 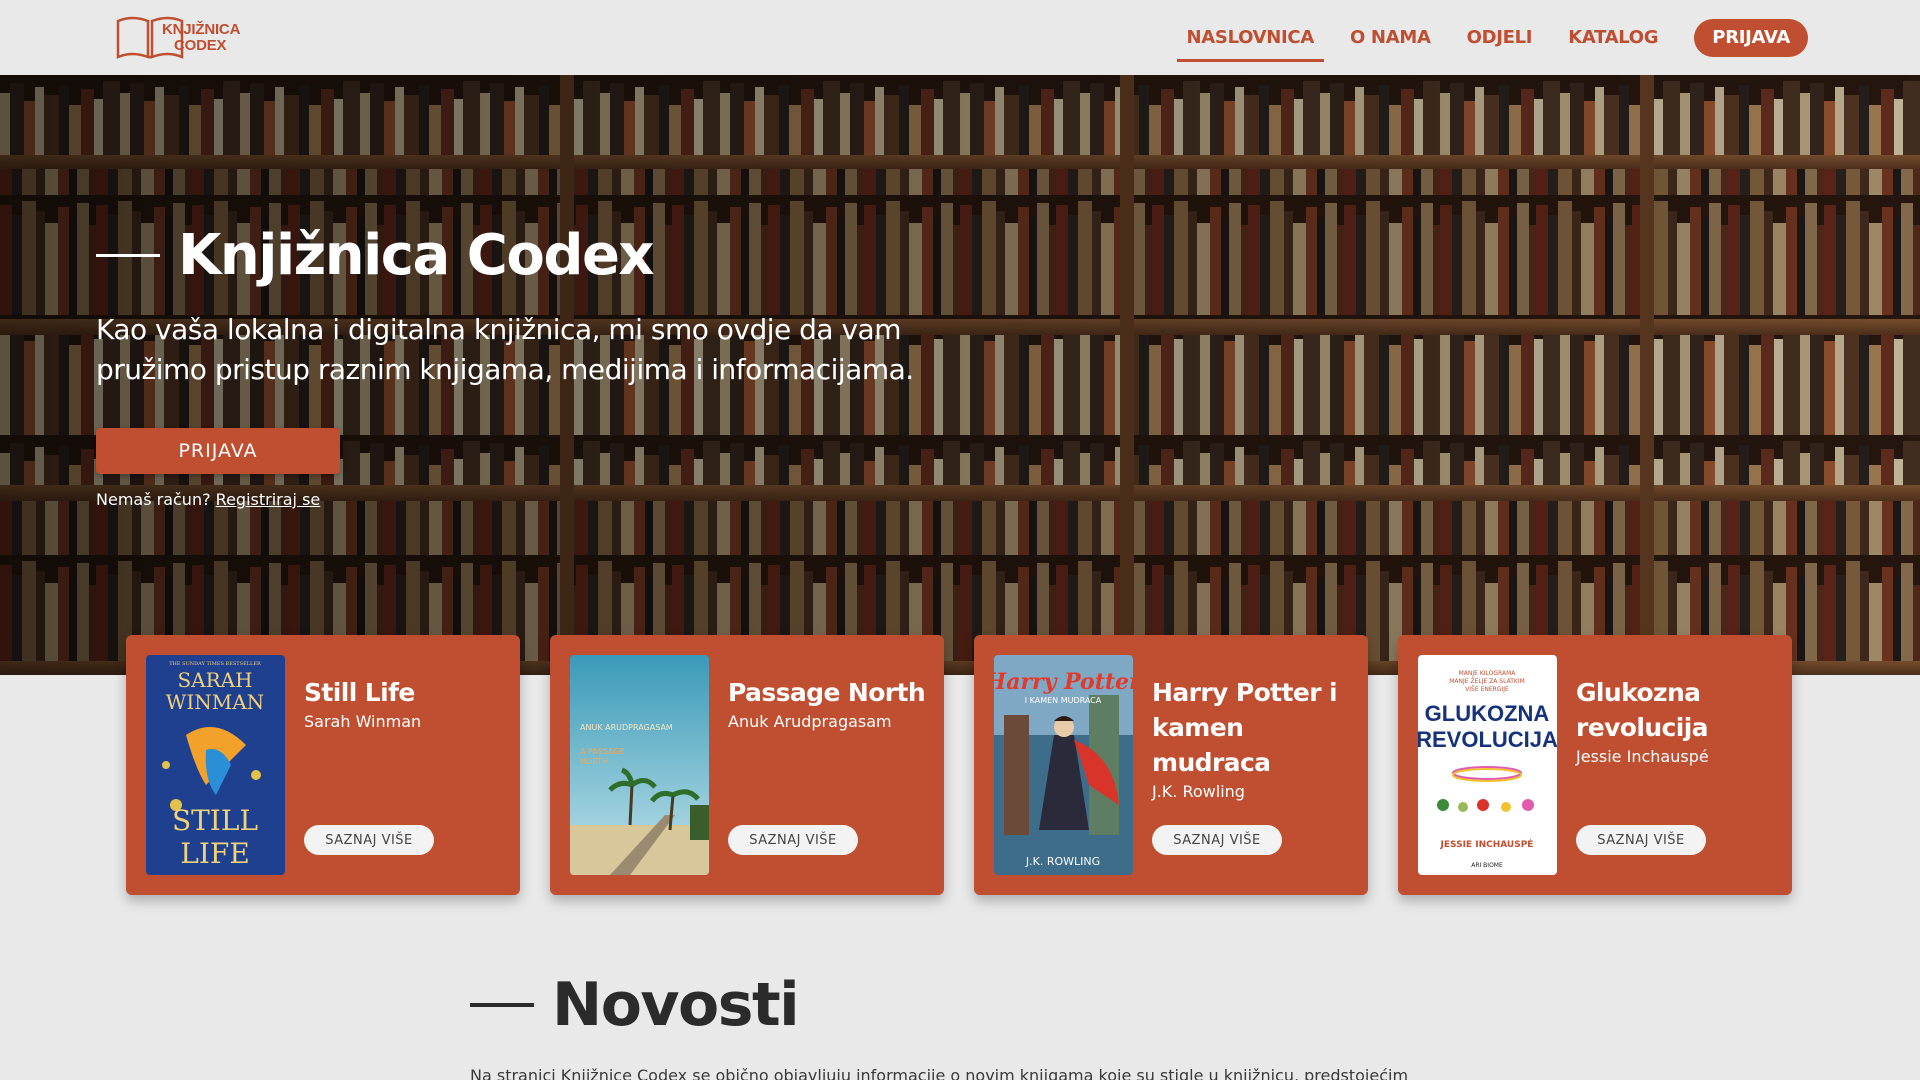 I want to click on register-prompt: Nemaš račun? Registriraj se, so click(x=546, y=499).